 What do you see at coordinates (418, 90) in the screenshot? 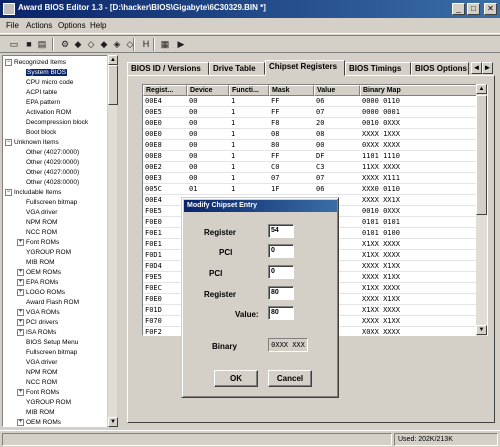
I see `column-header: Binary Map` at bounding box center [418, 90].